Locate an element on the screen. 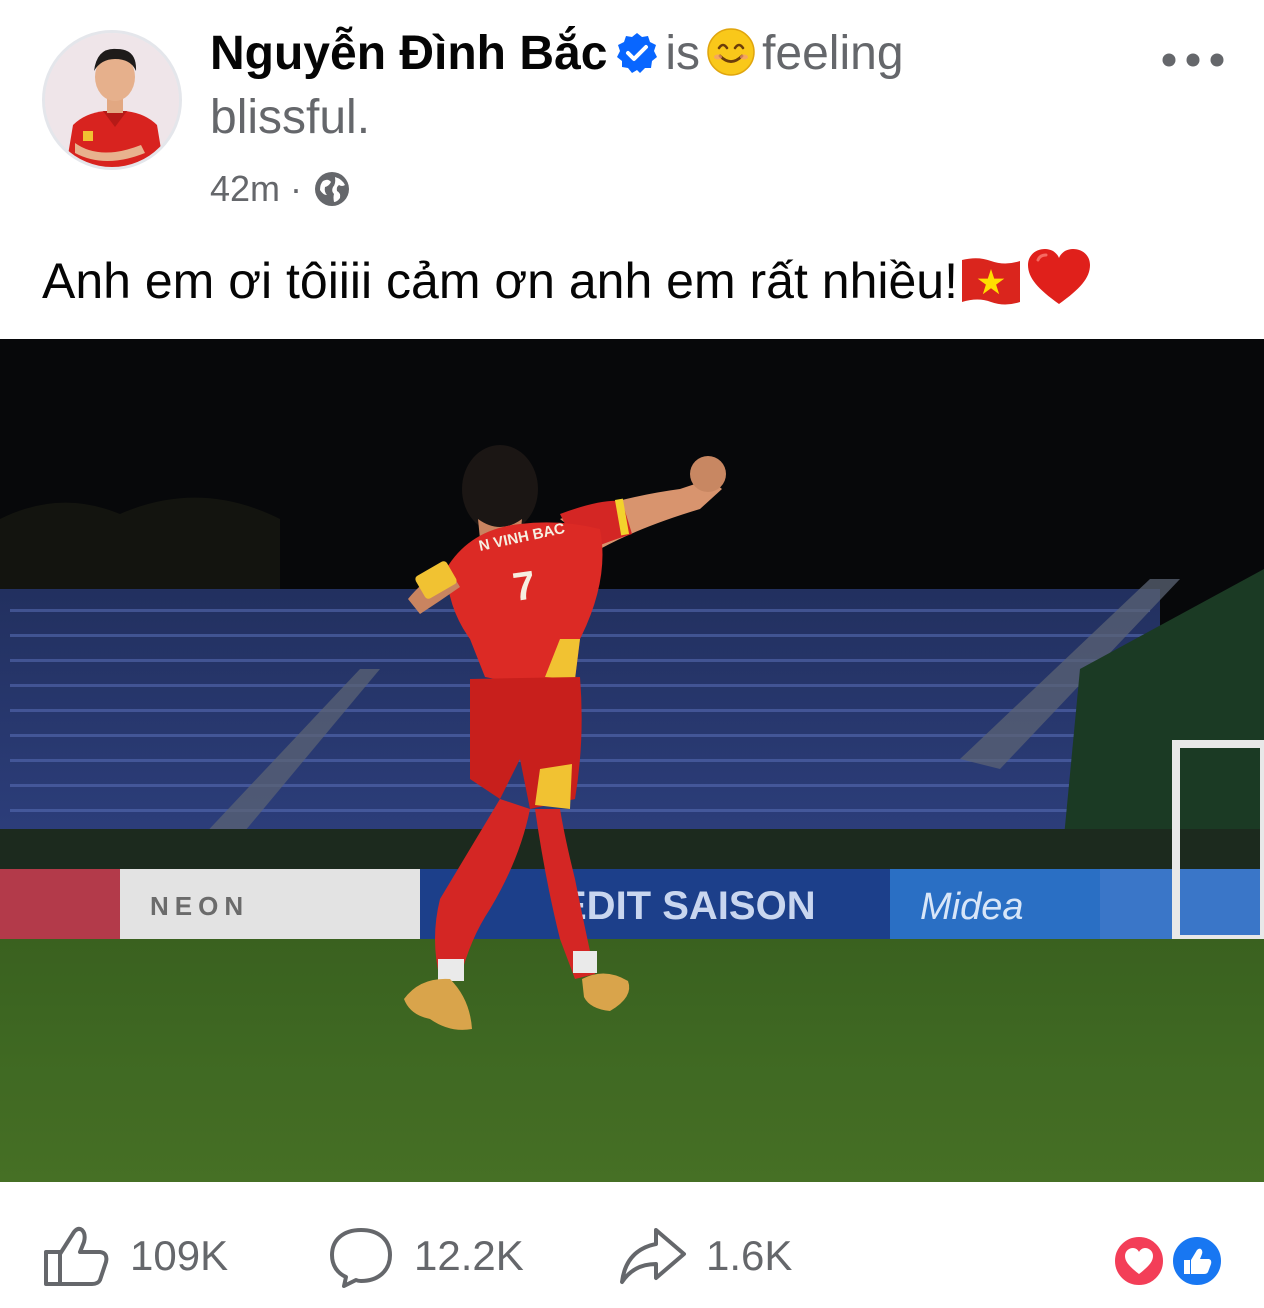 The height and width of the screenshot is (1308, 1264). feeling-word: feeling is located at coordinates (833, 53).